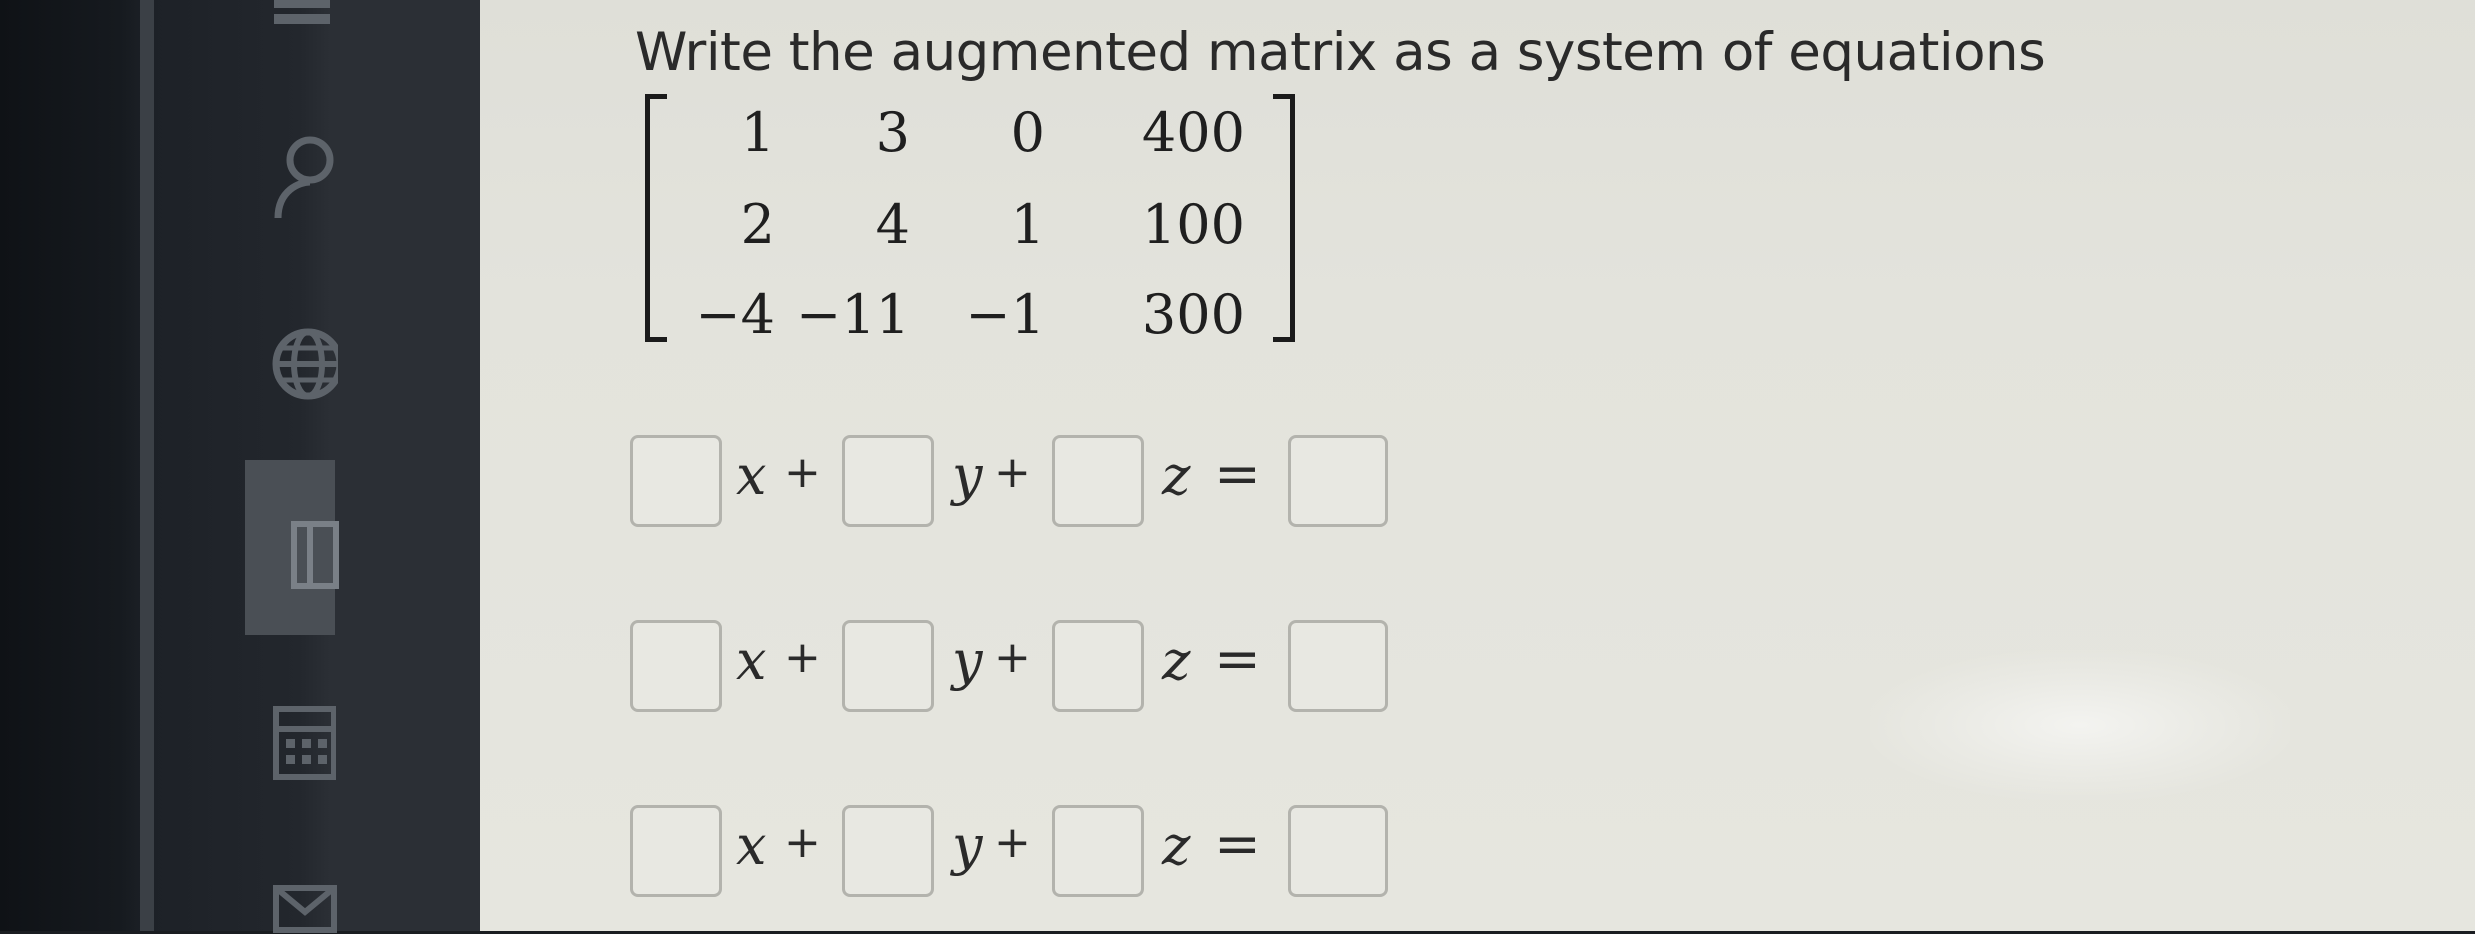 The image size is (2475, 934). I want to click on matrix-cell: 400, so click(1193, 132).